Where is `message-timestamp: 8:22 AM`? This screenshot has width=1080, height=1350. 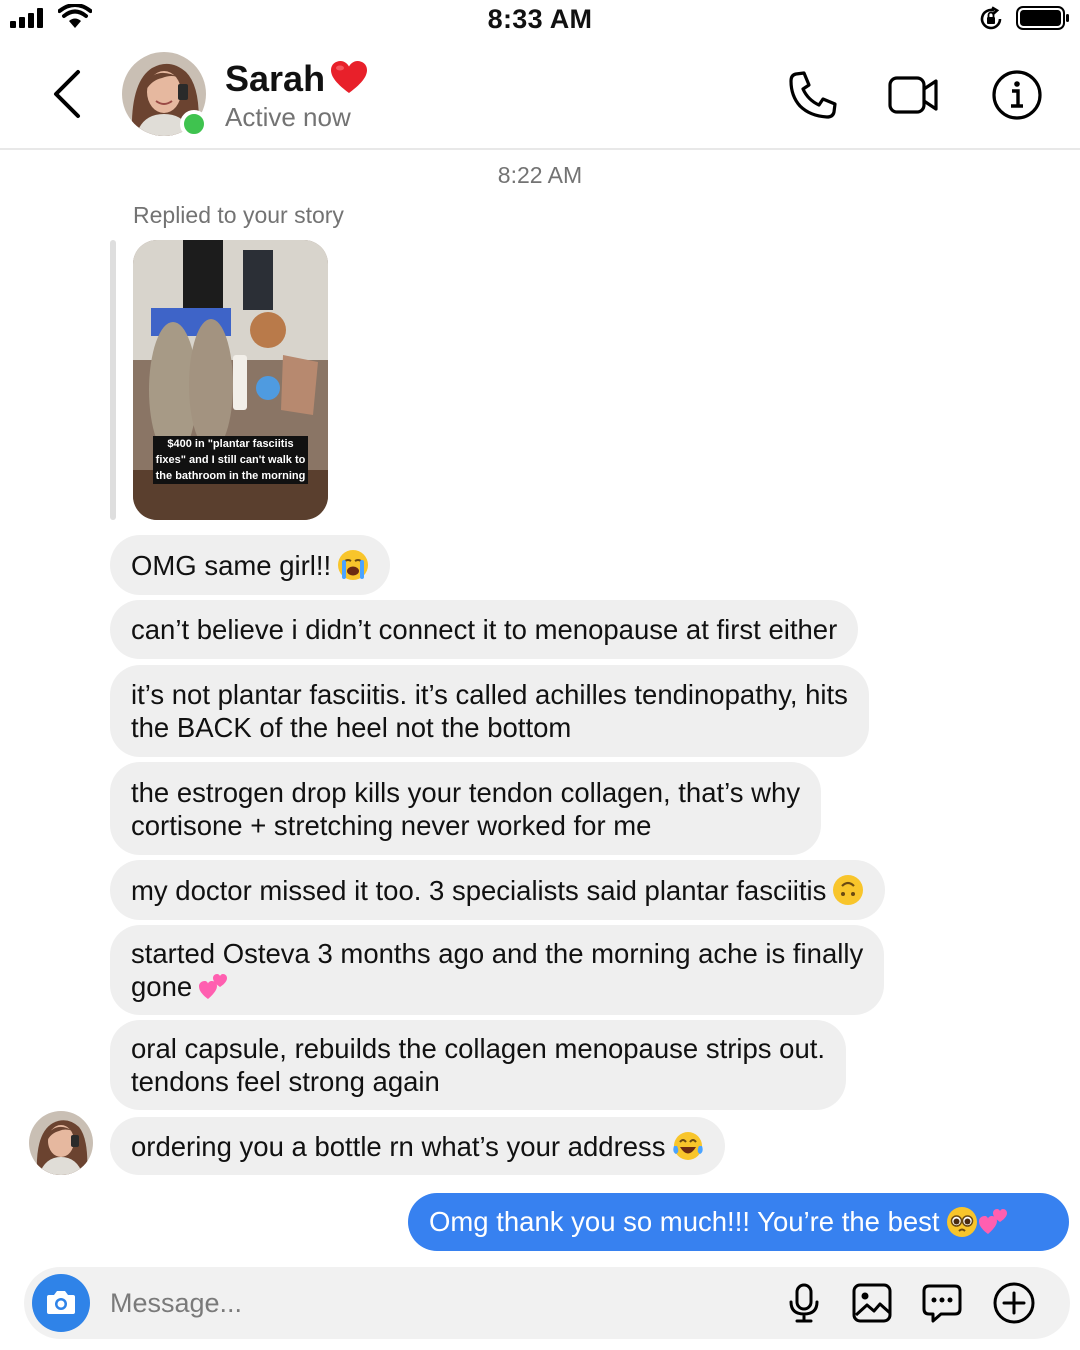 message-timestamp: 8:22 AM is located at coordinates (540, 175).